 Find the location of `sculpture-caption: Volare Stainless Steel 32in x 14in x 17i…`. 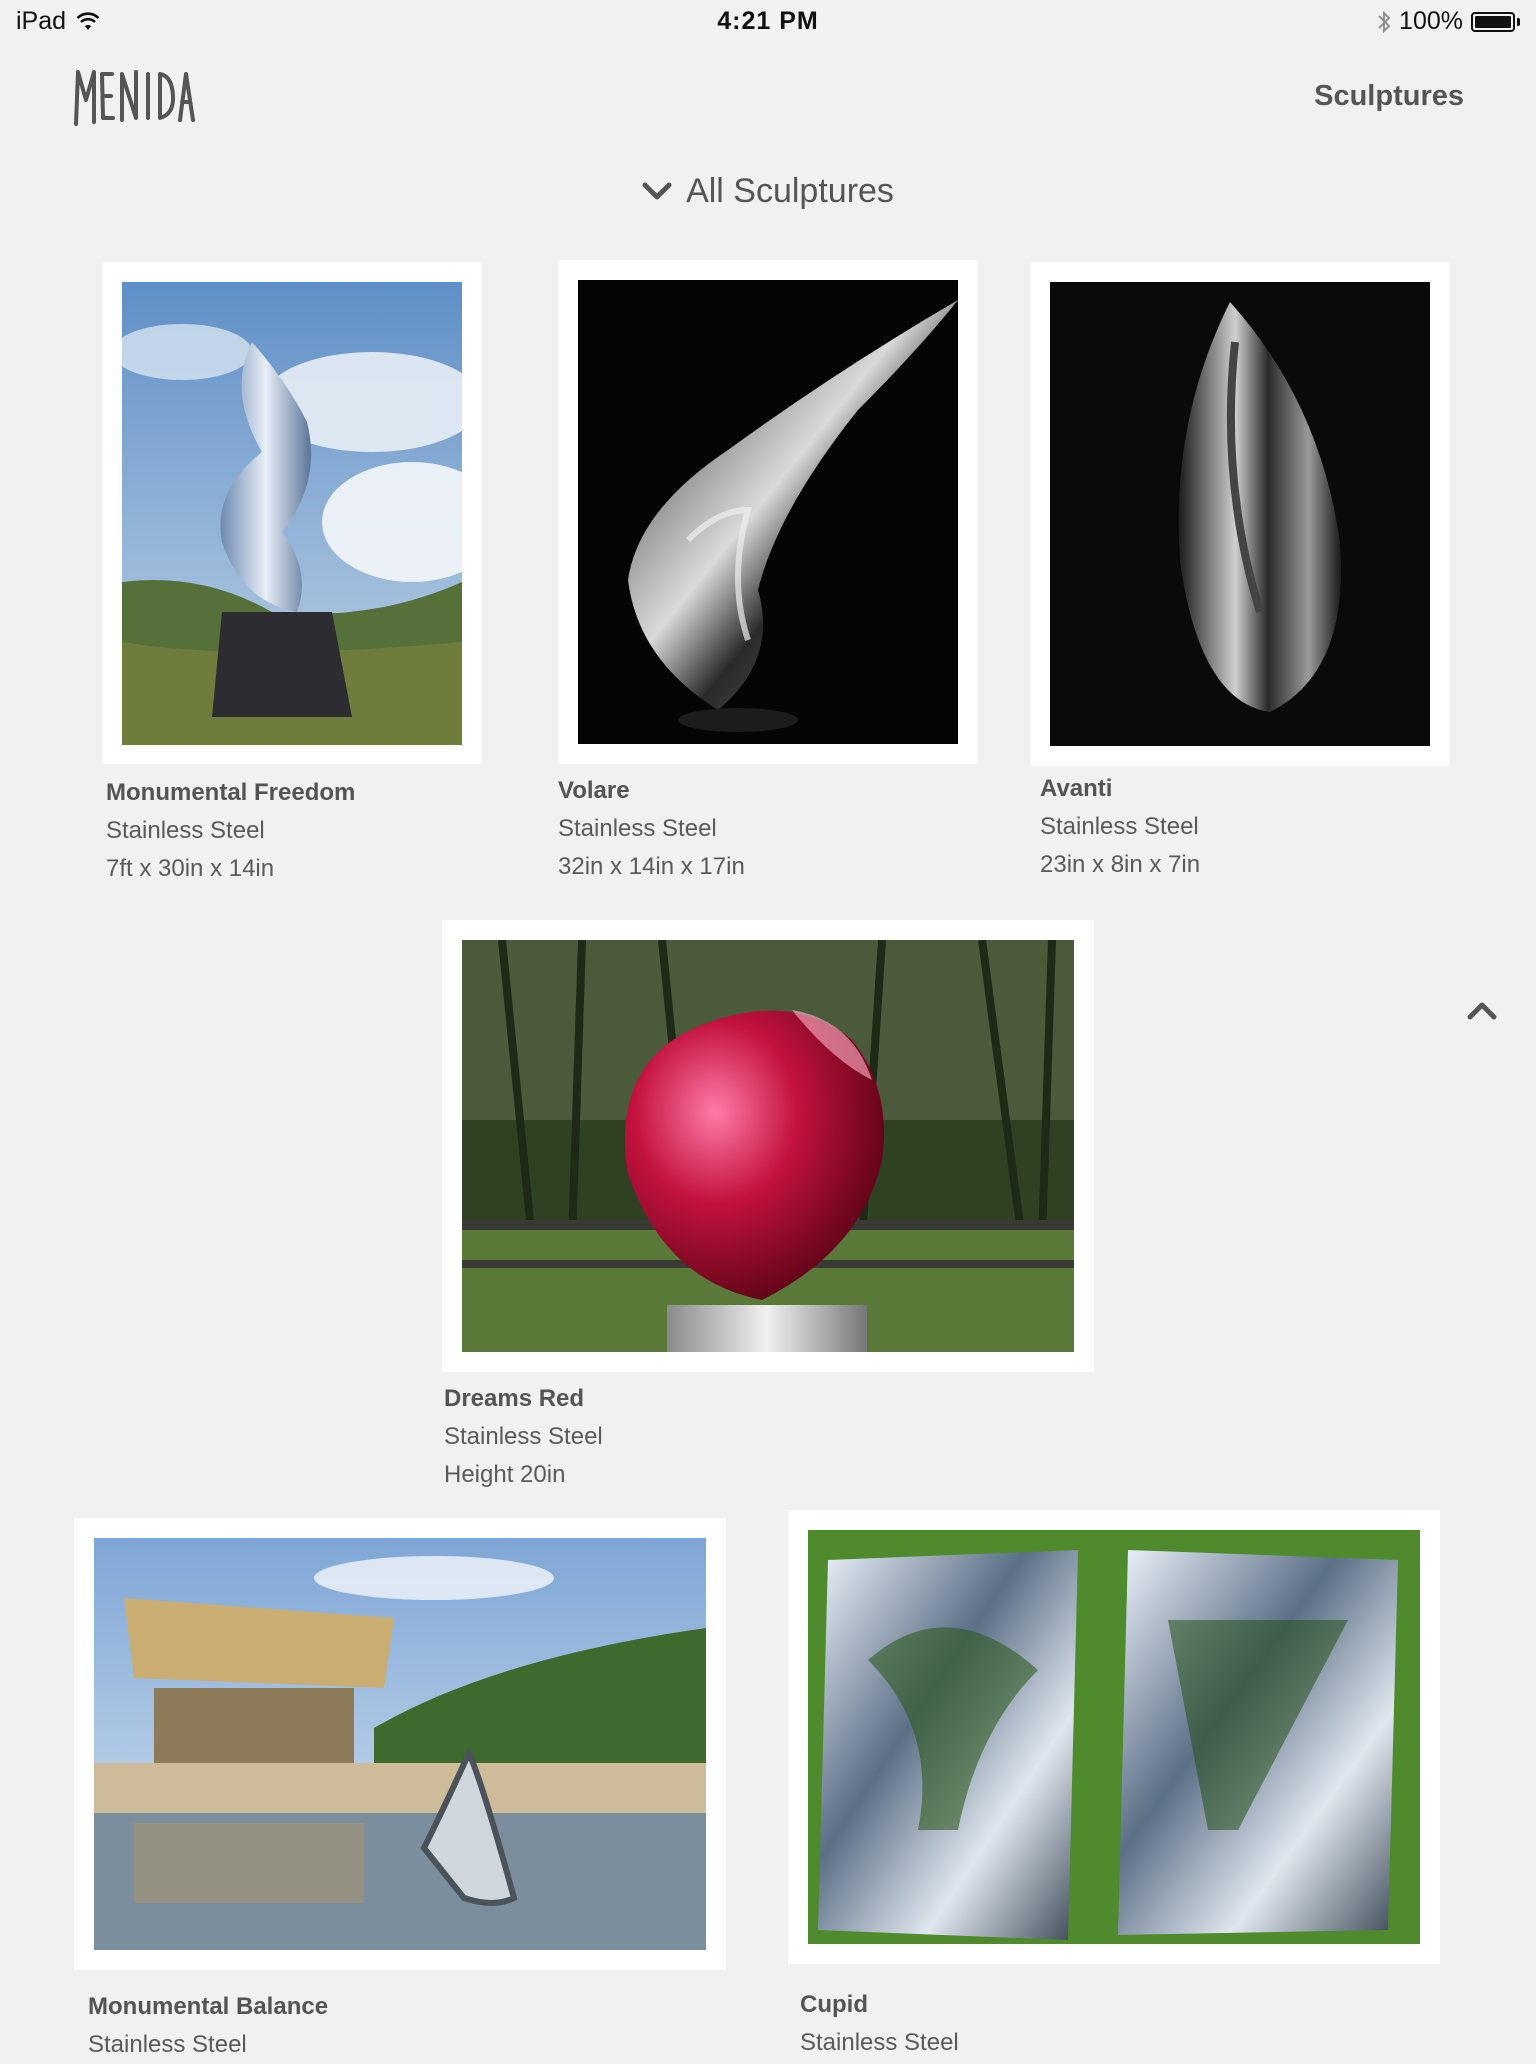

sculpture-caption: Volare Stainless Steel 32in x 14in x 17i… is located at coordinates (651, 829).